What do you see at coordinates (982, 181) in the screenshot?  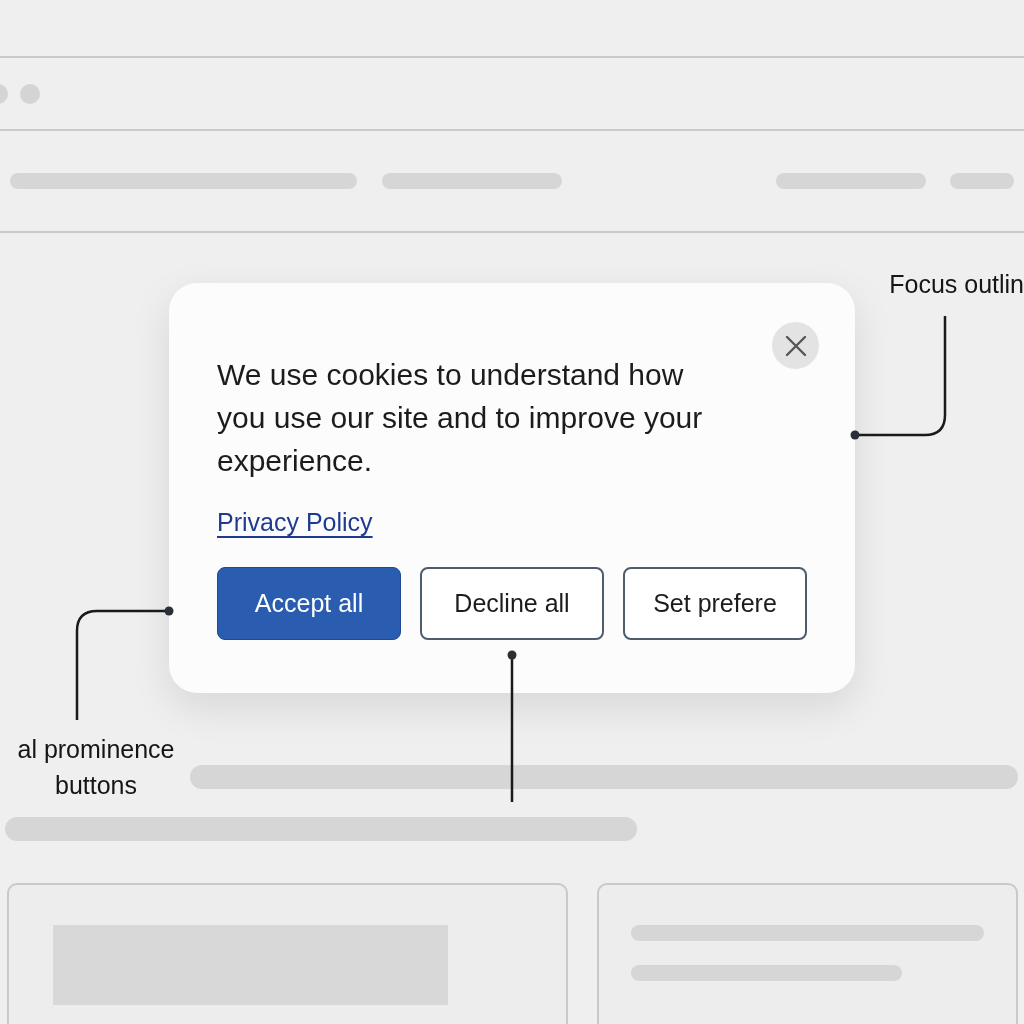 I see `placeholder-bar` at bounding box center [982, 181].